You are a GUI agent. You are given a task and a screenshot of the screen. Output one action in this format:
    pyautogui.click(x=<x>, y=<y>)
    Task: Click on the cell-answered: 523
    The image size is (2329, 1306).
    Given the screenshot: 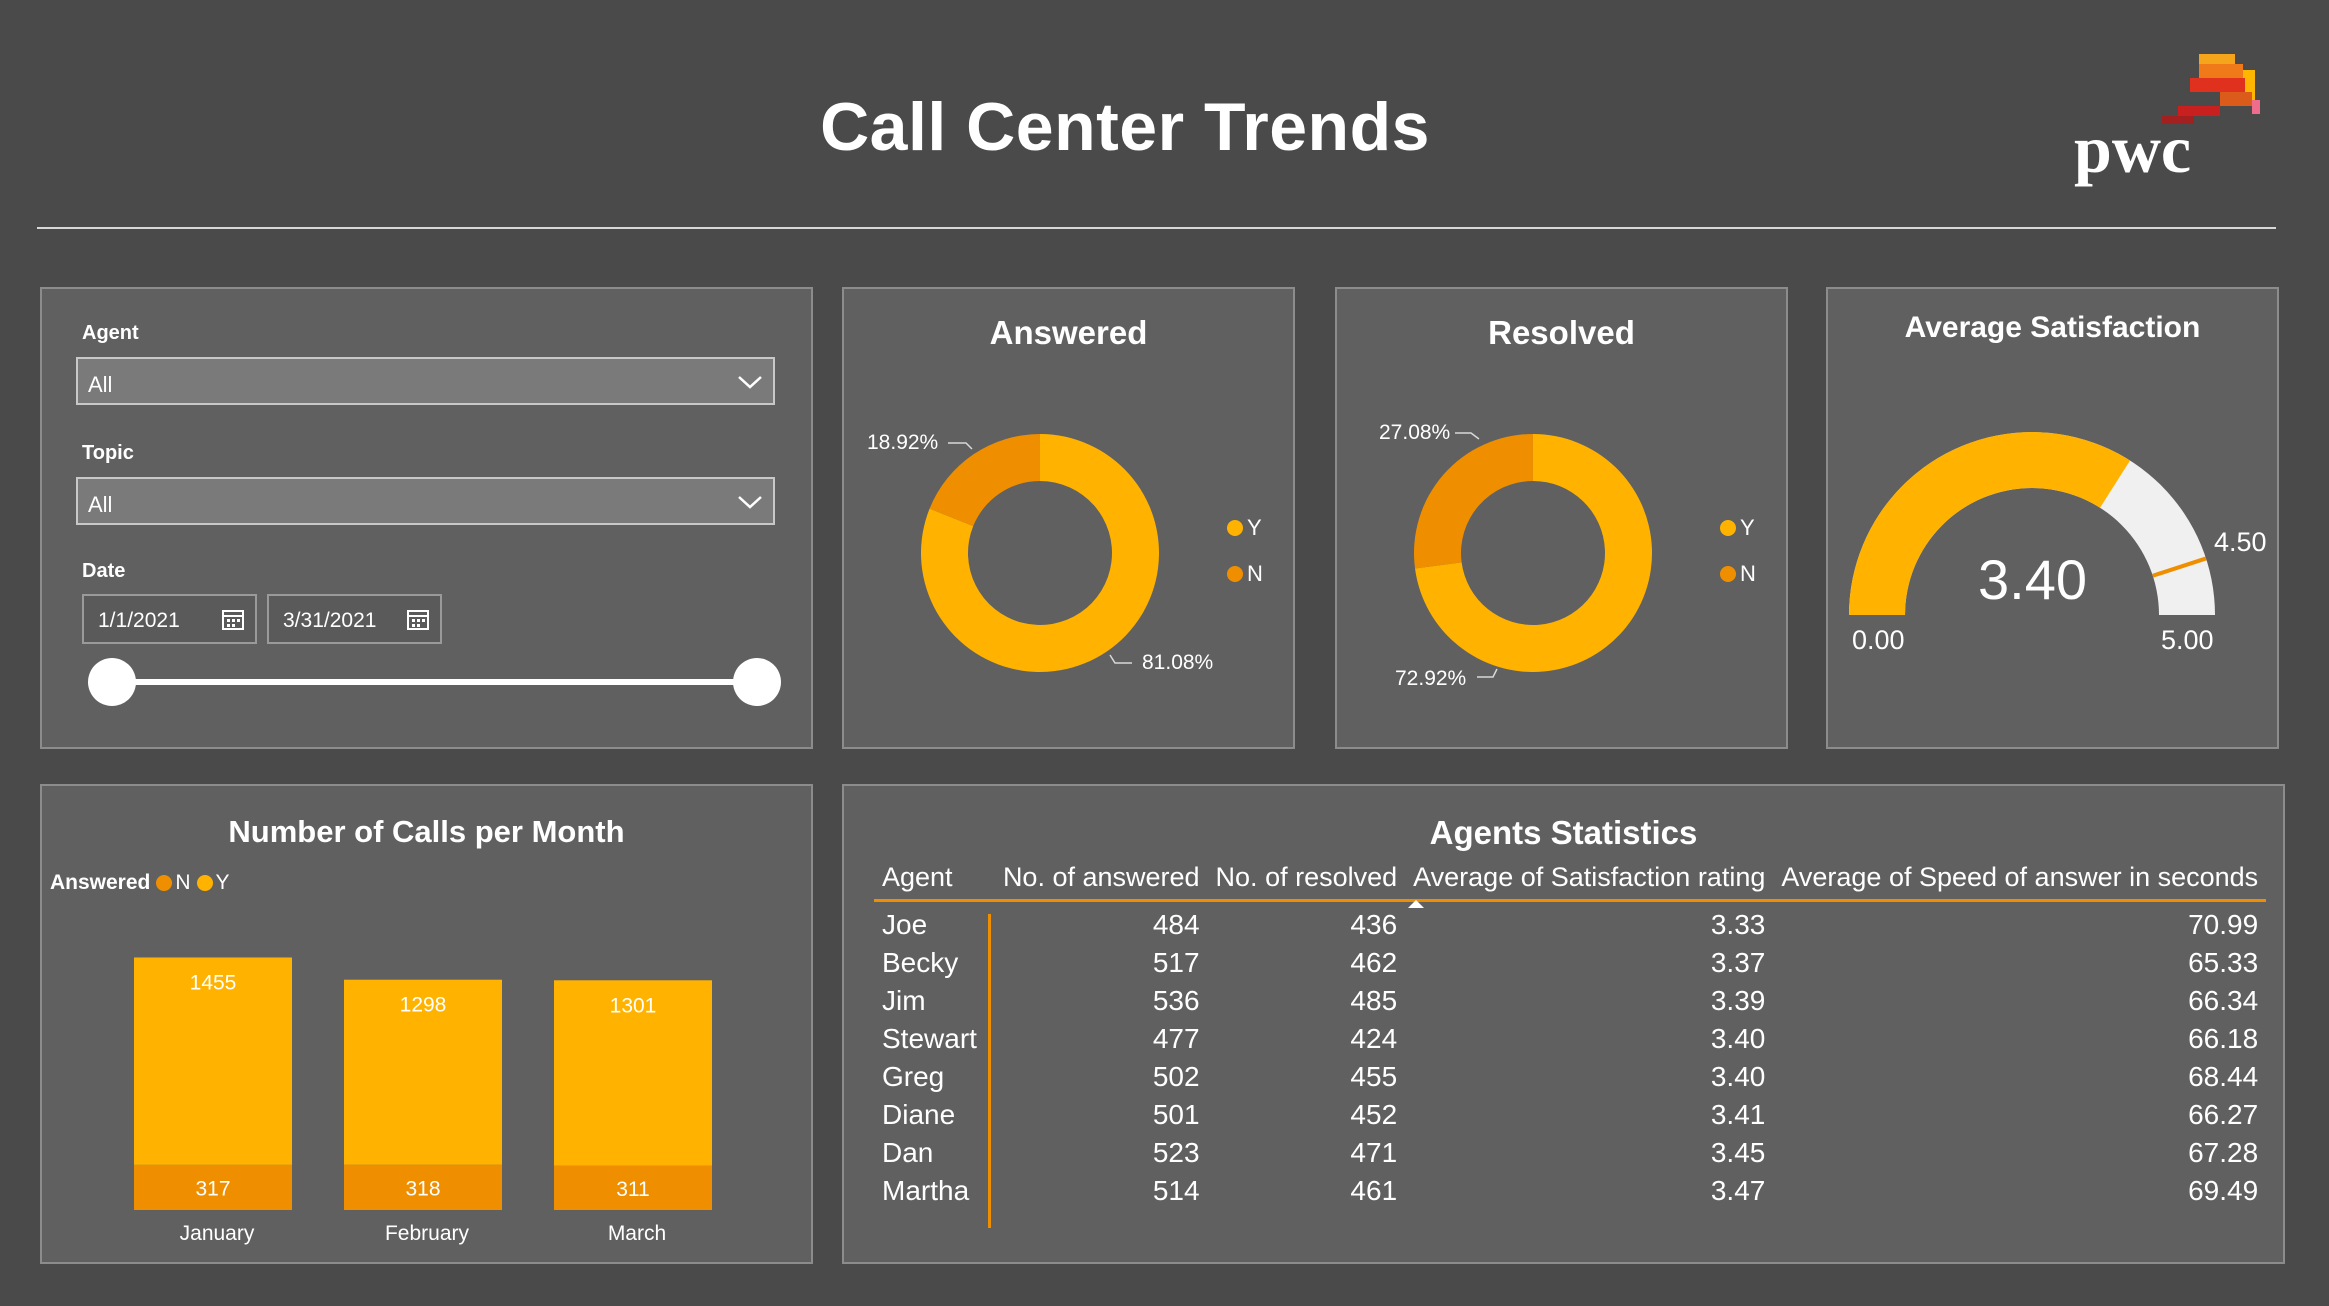 What is the action you would take?
    pyautogui.click(x=1176, y=1152)
    